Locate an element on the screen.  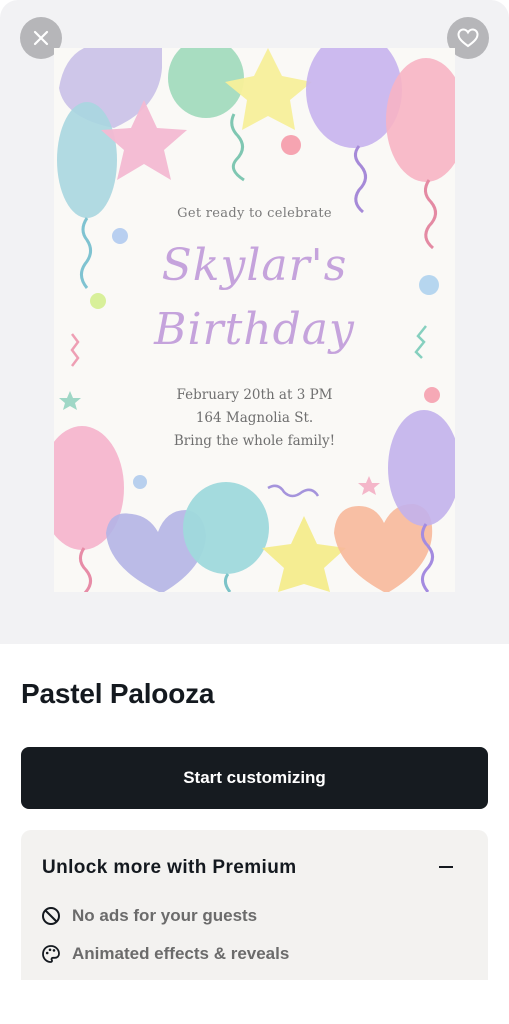
palette-icon is located at coordinates (51, 954).